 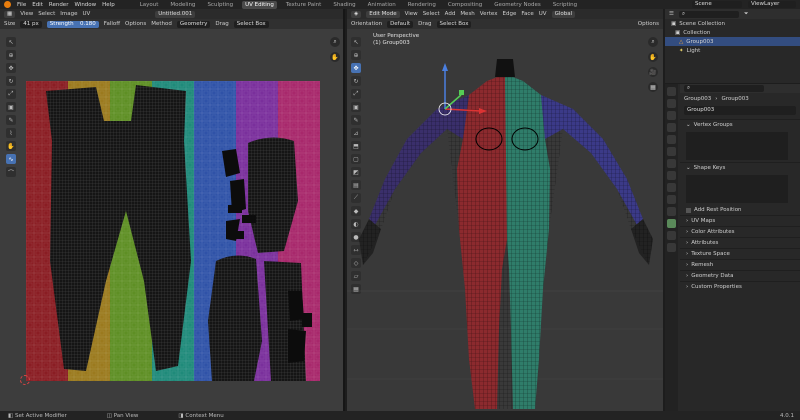 I want to click on view-layer-selector: ViewLayer, so click(x=772, y=4).